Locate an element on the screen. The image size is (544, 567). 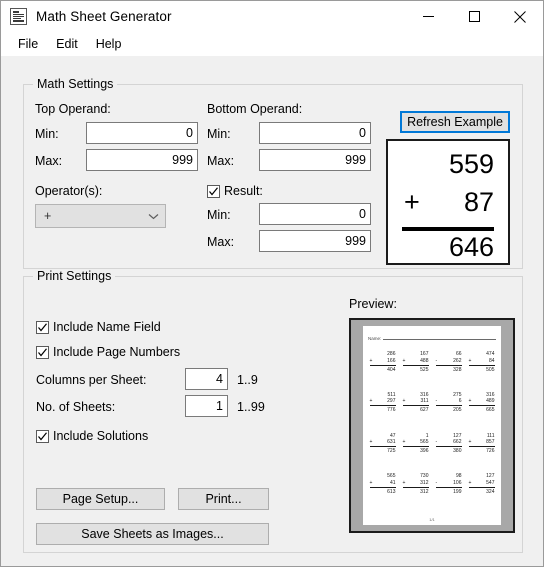
menu-item-file: File is located at coordinates (28, 44).